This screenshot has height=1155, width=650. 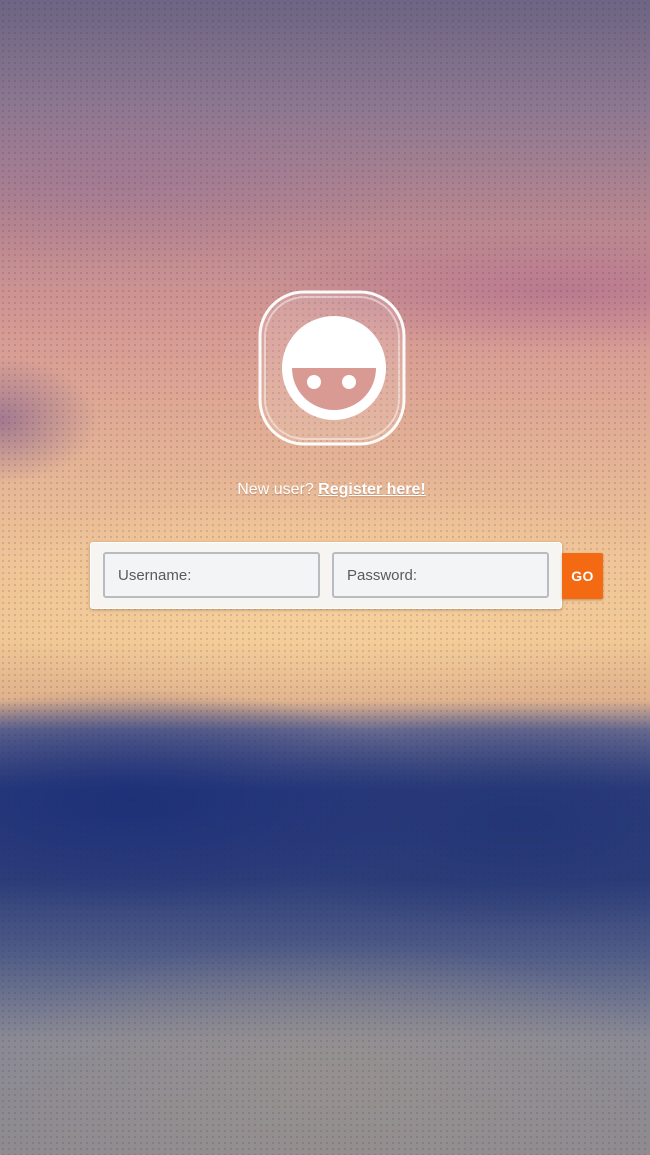 I want to click on password-input, so click(x=440, y=575).